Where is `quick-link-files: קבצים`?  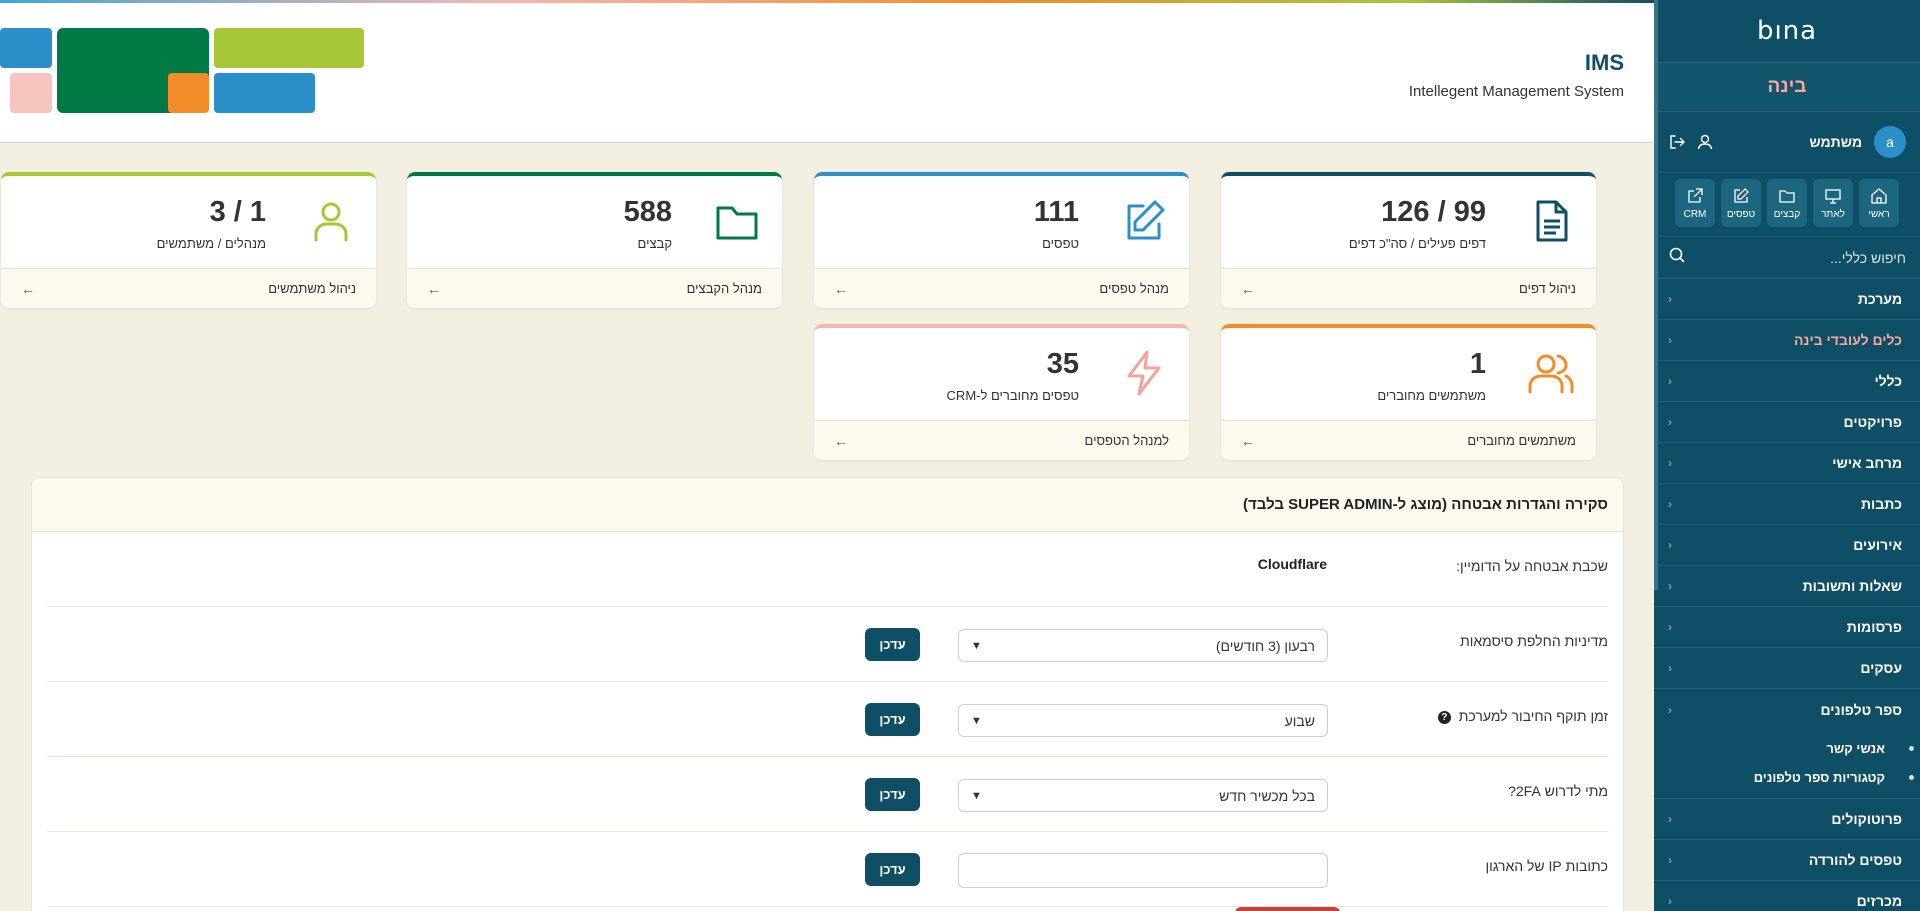
quick-link-files: קבצים is located at coordinates (1787, 203).